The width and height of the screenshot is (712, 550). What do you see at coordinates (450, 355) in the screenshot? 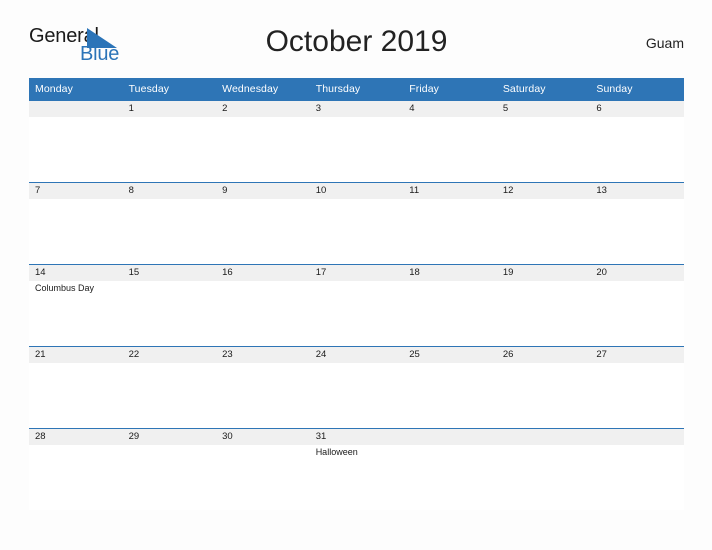
I see `day-number: 25` at bounding box center [450, 355].